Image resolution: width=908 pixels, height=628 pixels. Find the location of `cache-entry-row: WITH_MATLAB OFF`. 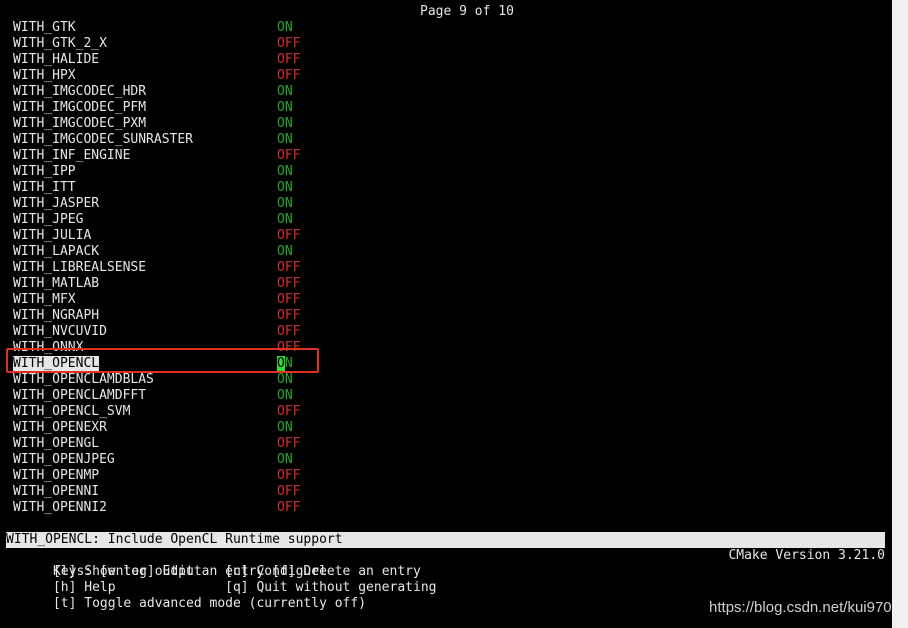

cache-entry-row: WITH_MATLAB OFF is located at coordinates (446, 284).